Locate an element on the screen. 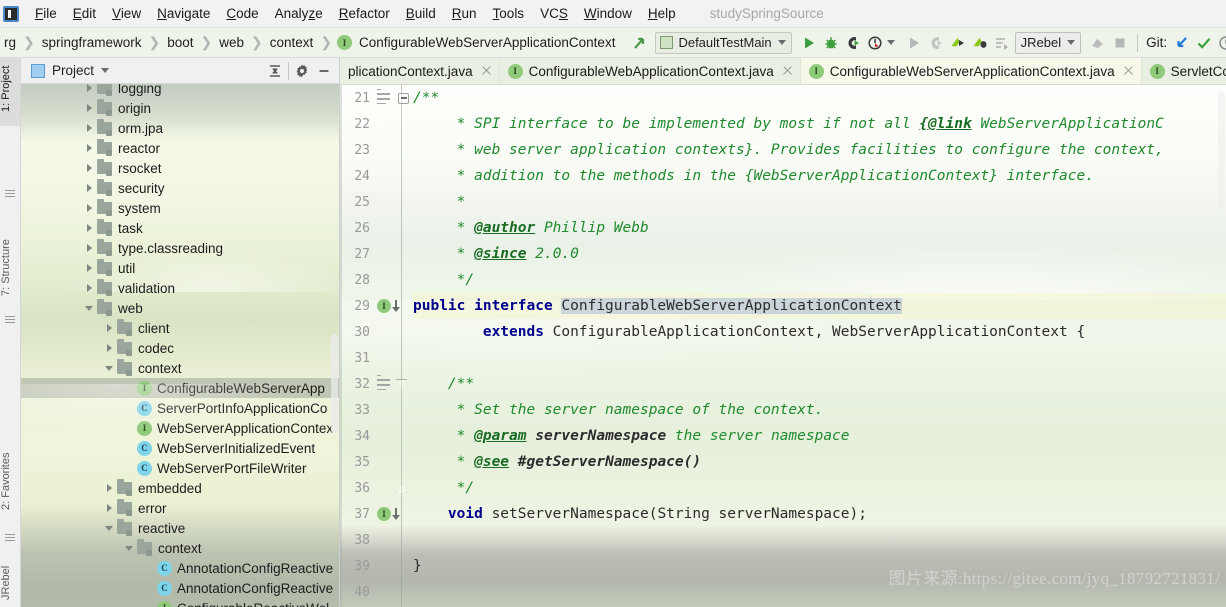 This screenshot has width=1226, height=607. breadcrumb-item-1: springframework is located at coordinates (92, 42).